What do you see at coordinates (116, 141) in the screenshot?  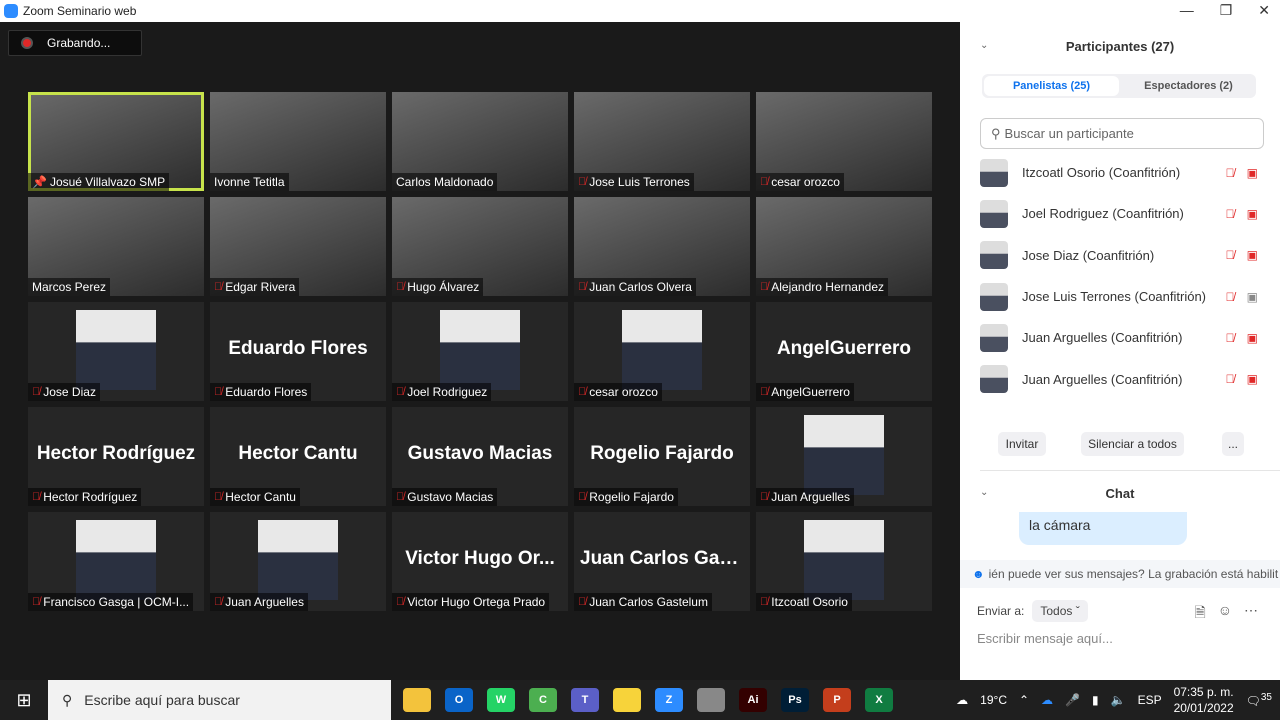 I see `video-tile: 📌 Josué Villalvazo SMP` at bounding box center [116, 141].